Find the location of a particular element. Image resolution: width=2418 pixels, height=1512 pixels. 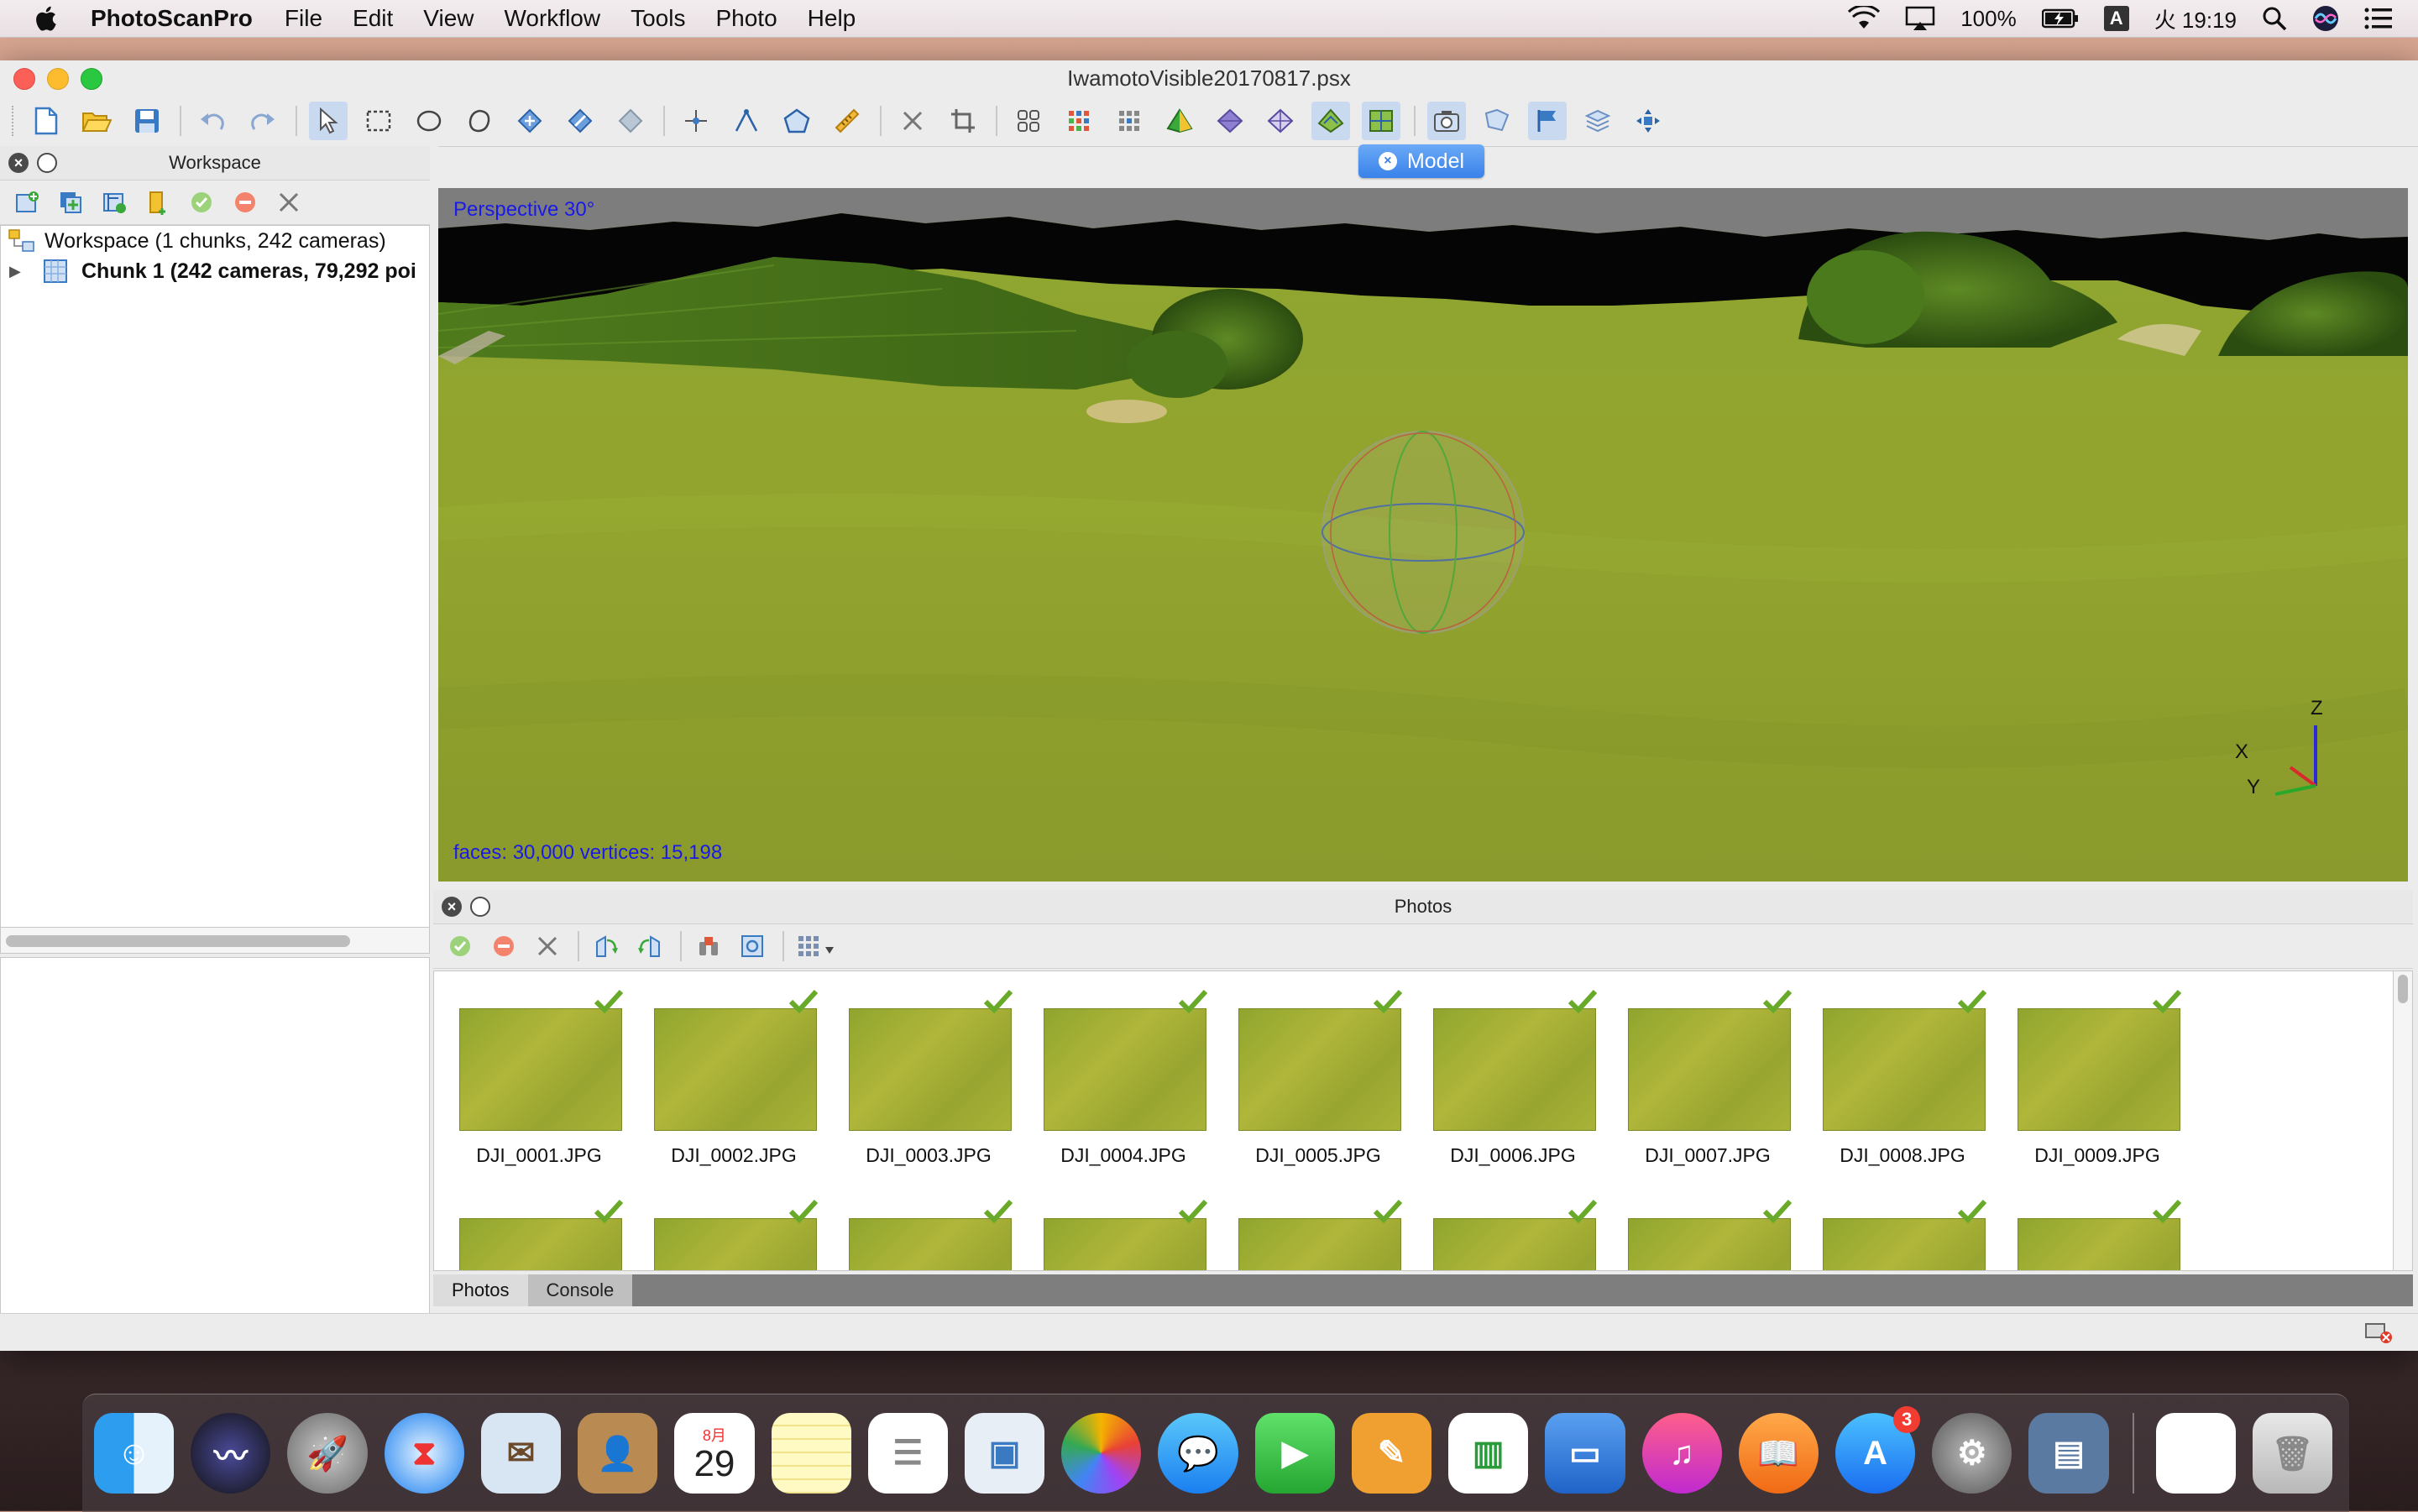

add-photos-icon is located at coordinates (70, 202).